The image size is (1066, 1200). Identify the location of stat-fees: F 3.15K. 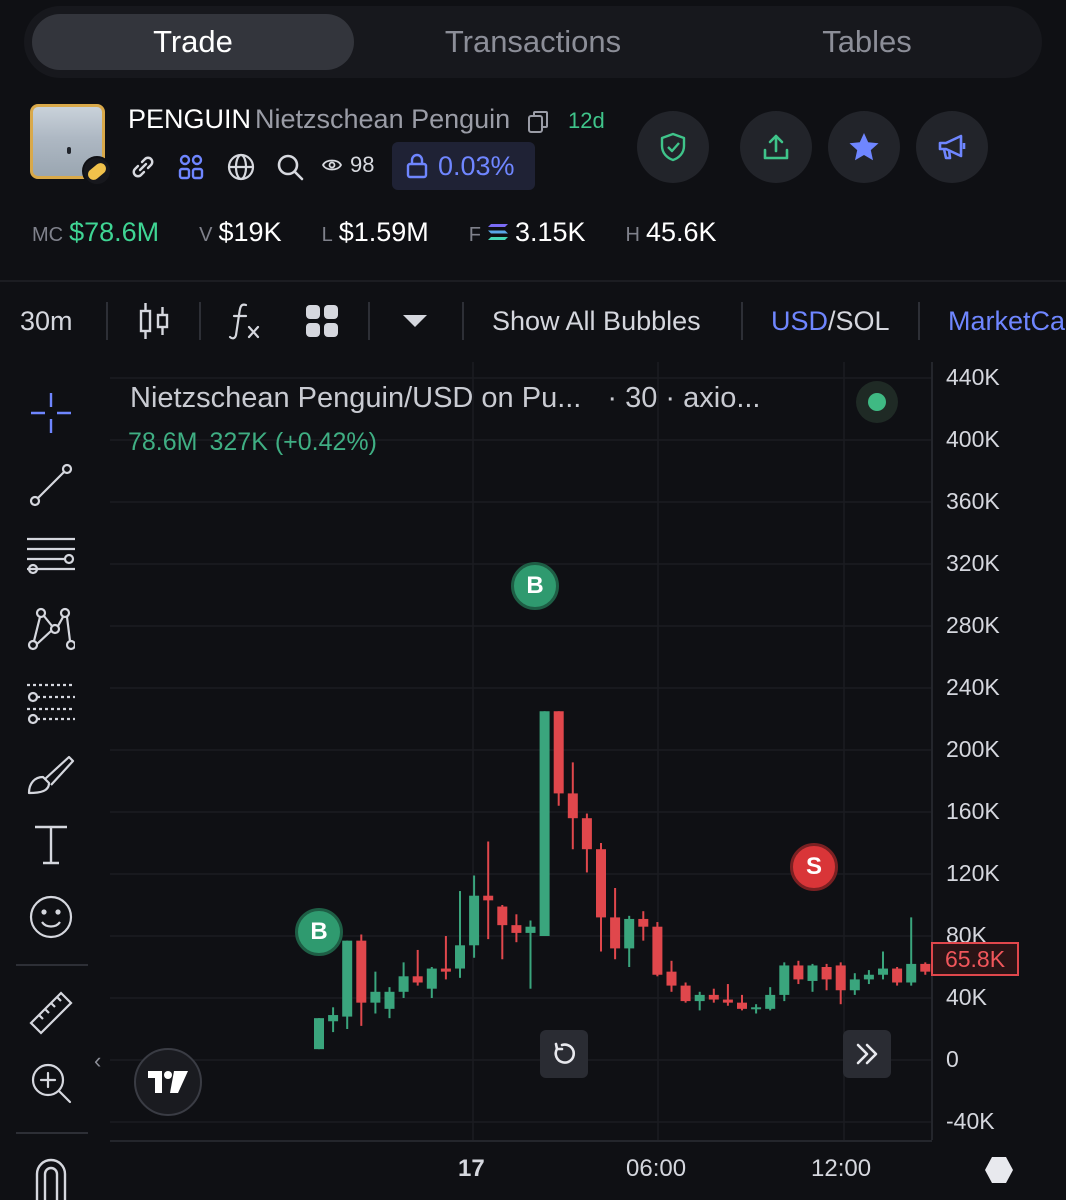
(527, 232).